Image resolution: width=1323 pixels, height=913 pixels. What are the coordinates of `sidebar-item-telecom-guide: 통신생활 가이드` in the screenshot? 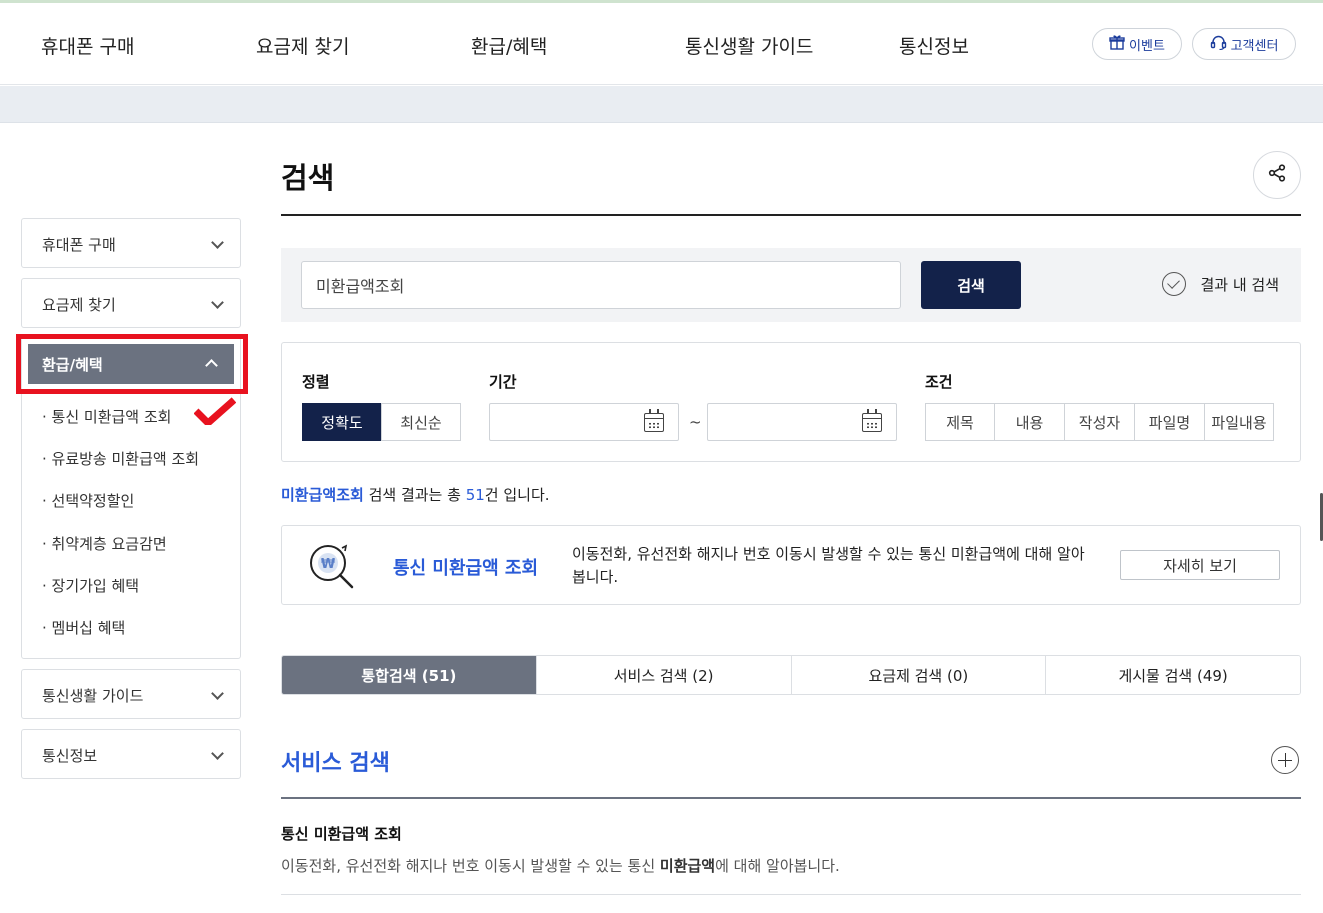 It's located at (131, 694).